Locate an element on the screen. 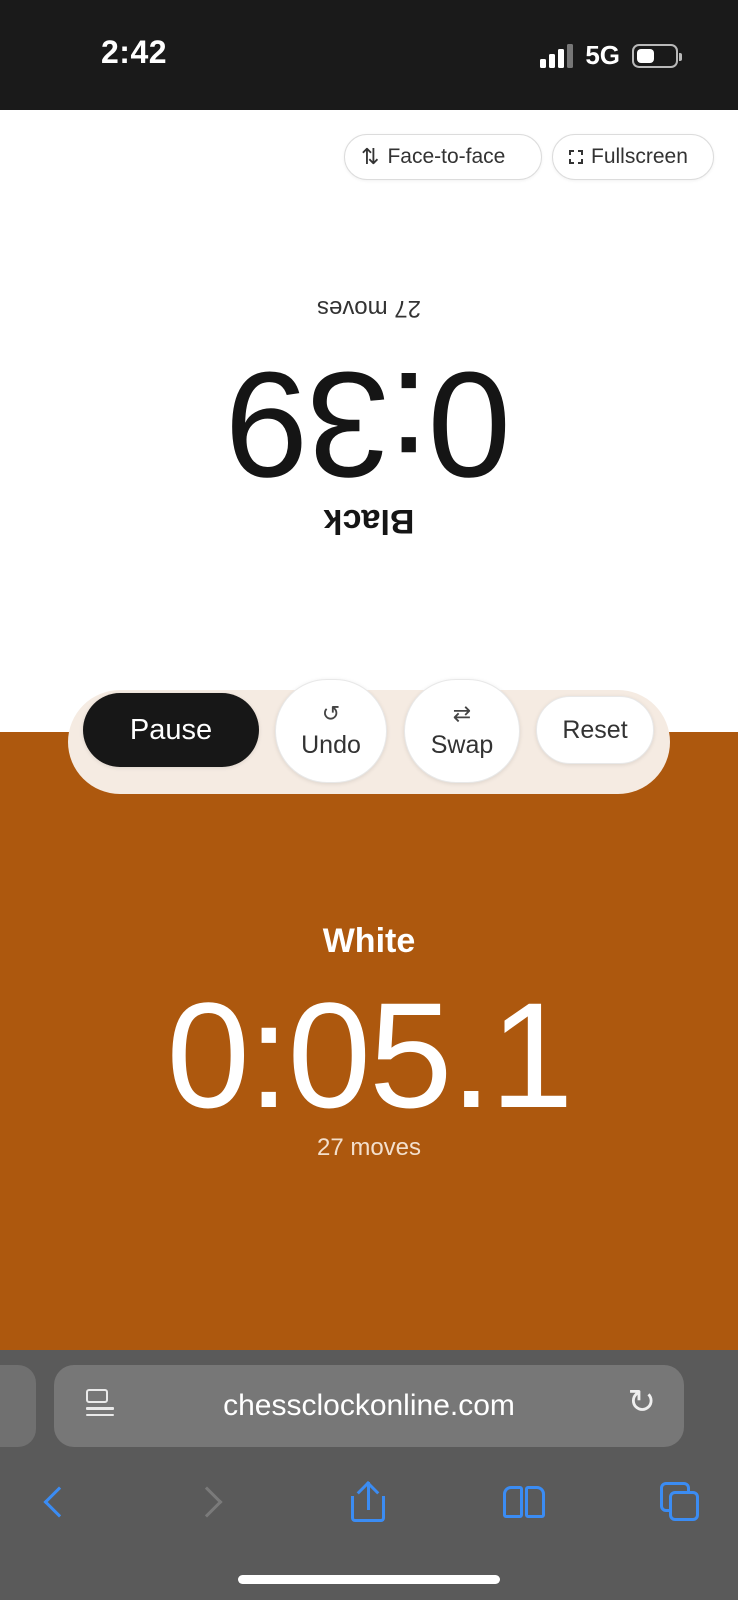 The height and width of the screenshot is (1600, 738). status-time: 2:42 is located at coordinates (134, 52).